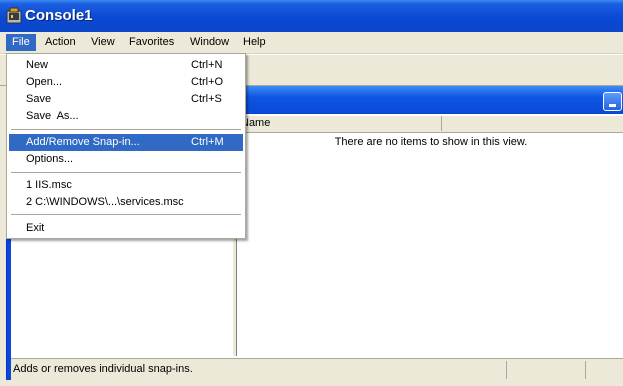 Image resolution: width=623 pixels, height=386 pixels. What do you see at coordinates (339, 123) in the screenshot?
I see `column-header-name: Name` at bounding box center [339, 123].